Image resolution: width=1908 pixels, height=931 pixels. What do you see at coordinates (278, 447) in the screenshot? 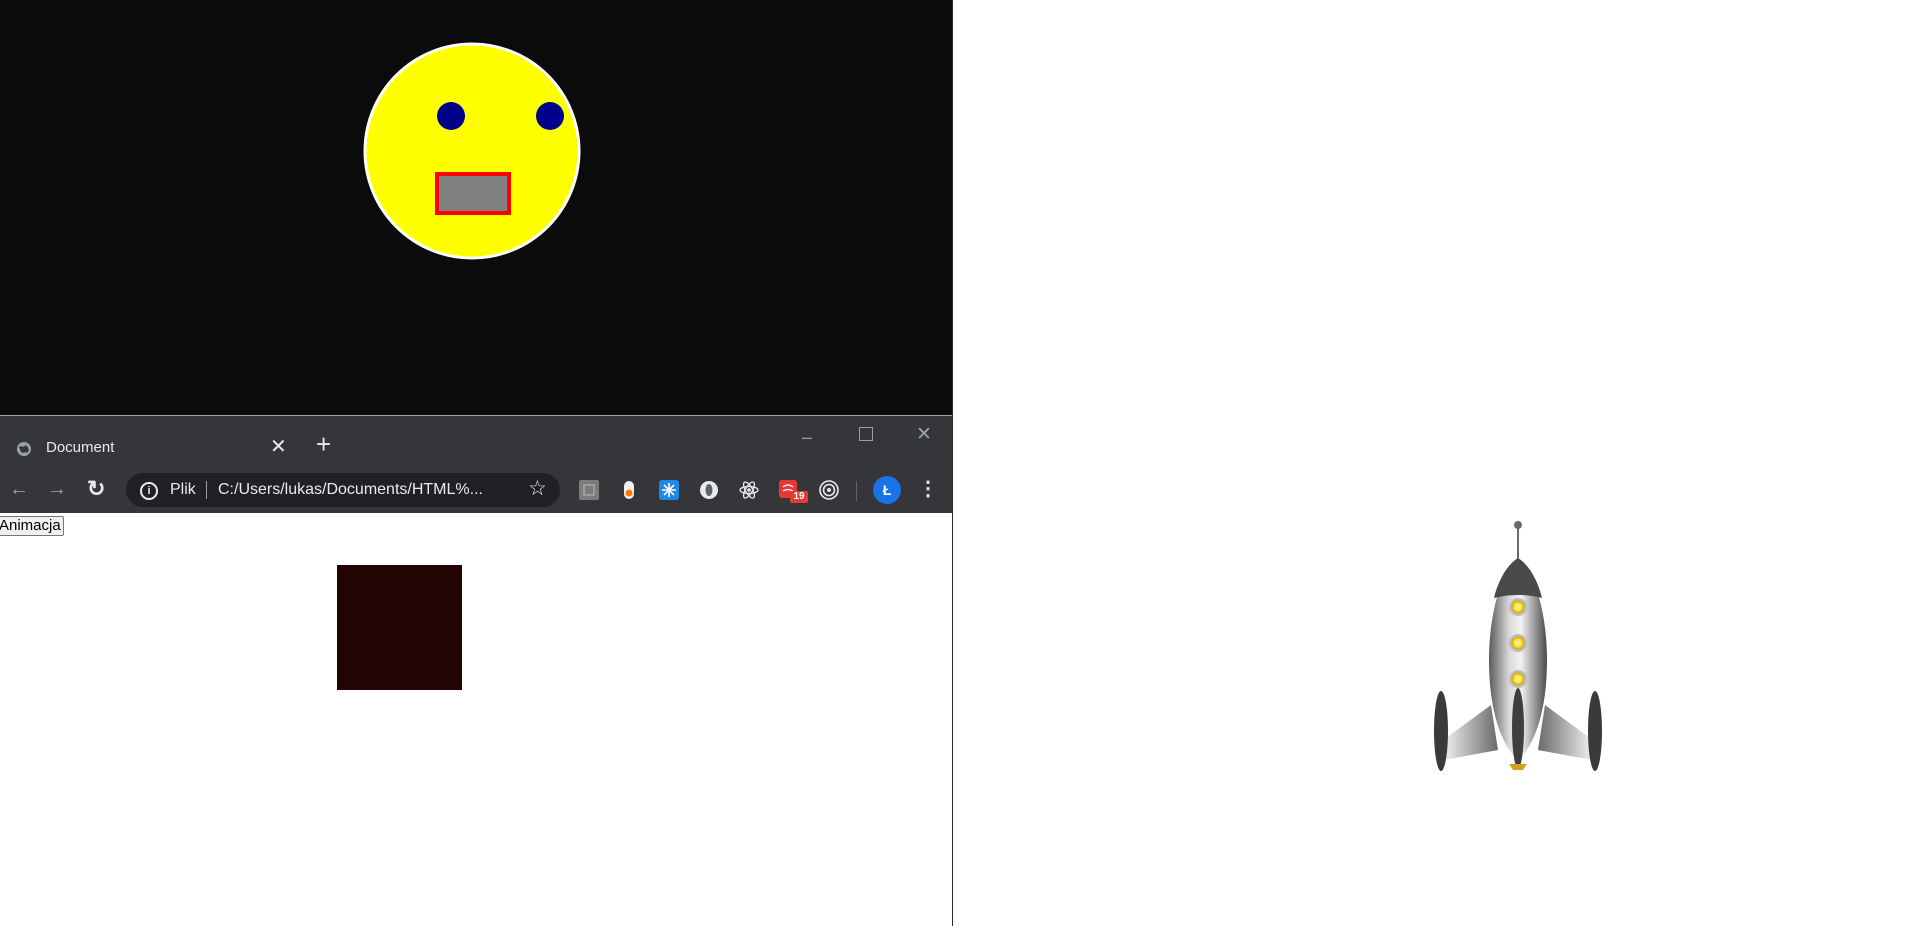
I see `close-tab-icon: ✕` at bounding box center [278, 447].